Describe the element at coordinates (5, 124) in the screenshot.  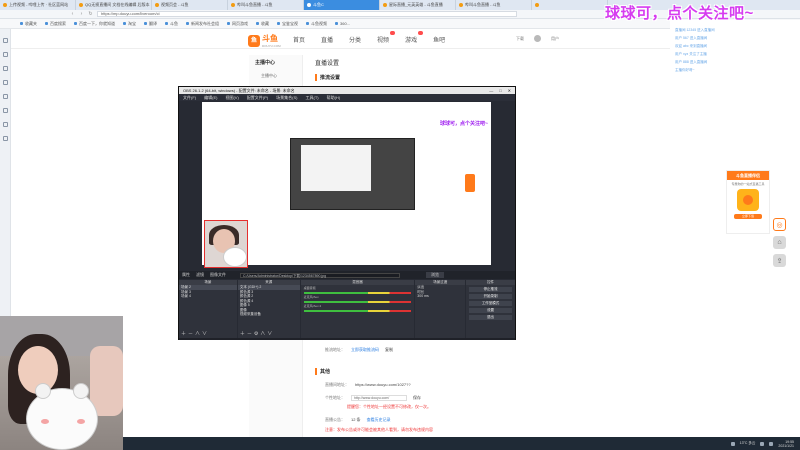
I see `sidebar-shop-icon` at that location.